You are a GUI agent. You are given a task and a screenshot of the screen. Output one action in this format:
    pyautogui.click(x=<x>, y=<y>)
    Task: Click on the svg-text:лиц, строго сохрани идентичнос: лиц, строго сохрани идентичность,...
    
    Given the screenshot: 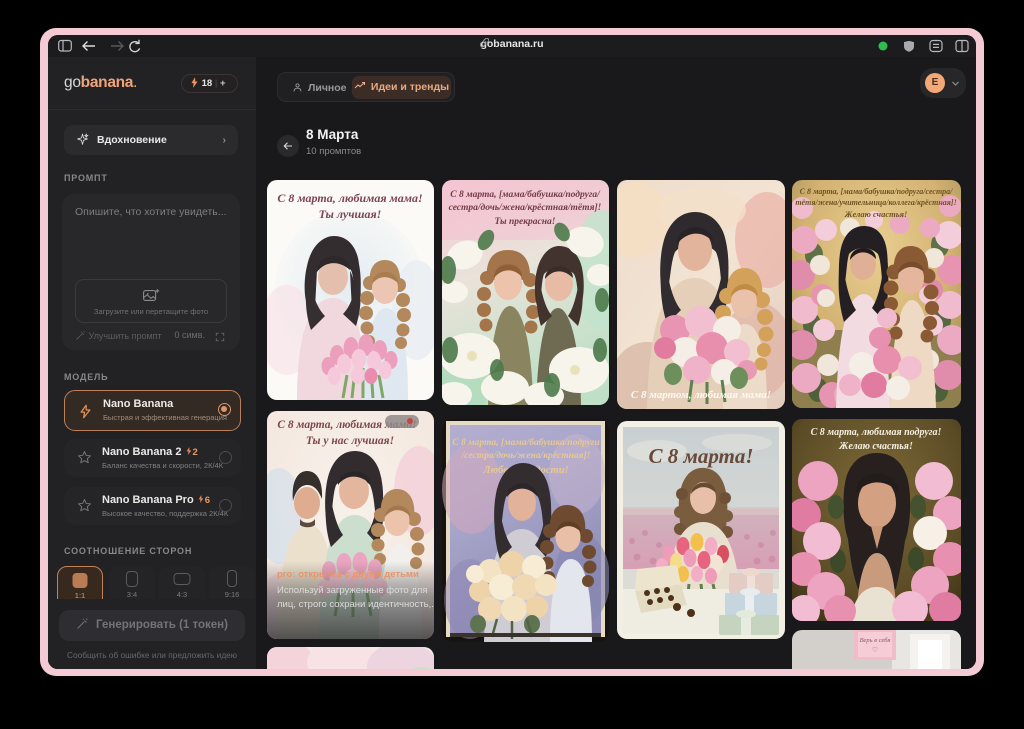 What is the action you would take?
    pyautogui.click(x=355, y=604)
    